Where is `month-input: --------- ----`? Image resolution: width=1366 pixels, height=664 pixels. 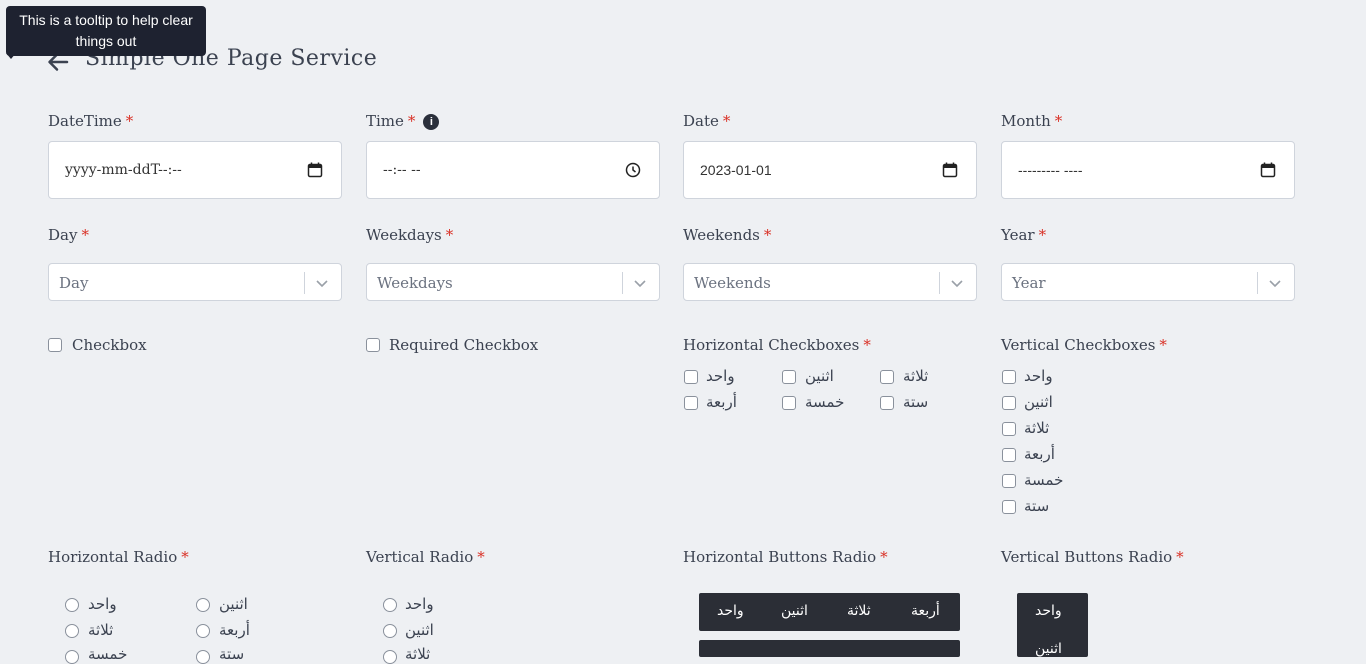
month-input: --------- ---- is located at coordinates (1148, 170).